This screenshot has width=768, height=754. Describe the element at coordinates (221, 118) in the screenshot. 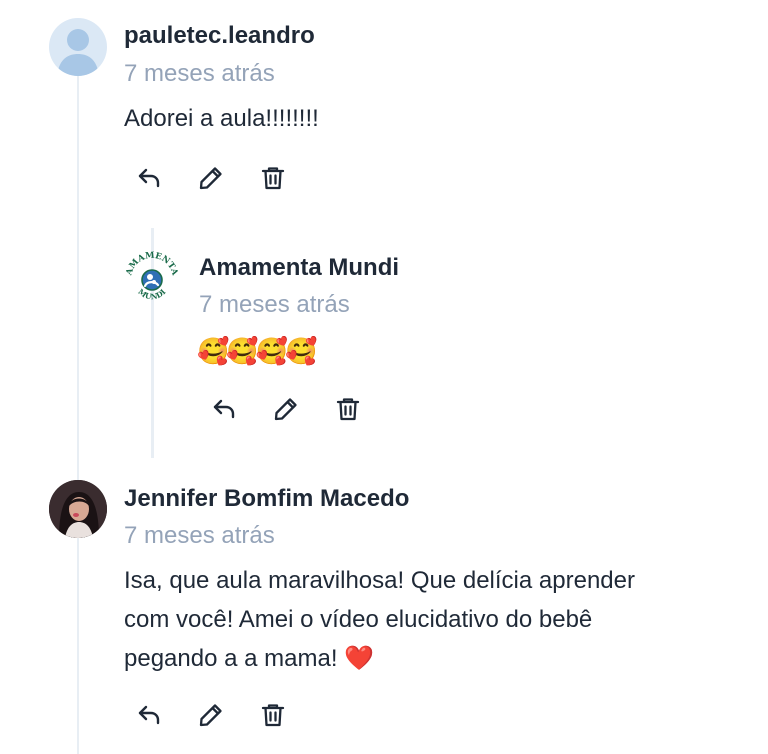

I see `comment-text: Adorei a aula!!!!!!!!` at that location.